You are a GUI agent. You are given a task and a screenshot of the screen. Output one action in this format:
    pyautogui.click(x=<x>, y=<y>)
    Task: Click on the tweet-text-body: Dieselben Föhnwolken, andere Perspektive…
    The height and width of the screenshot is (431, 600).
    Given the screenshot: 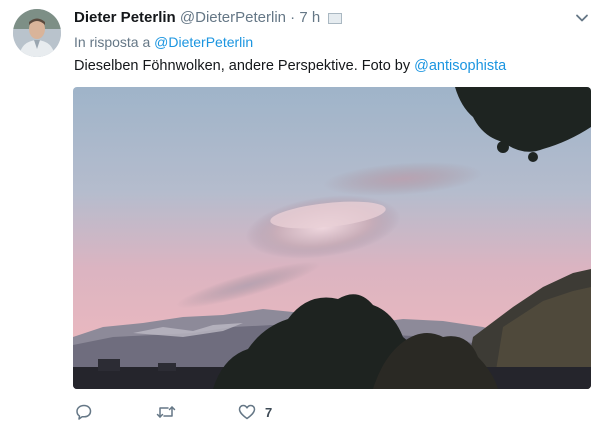 What is the action you would take?
    pyautogui.click(x=244, y=66)
    